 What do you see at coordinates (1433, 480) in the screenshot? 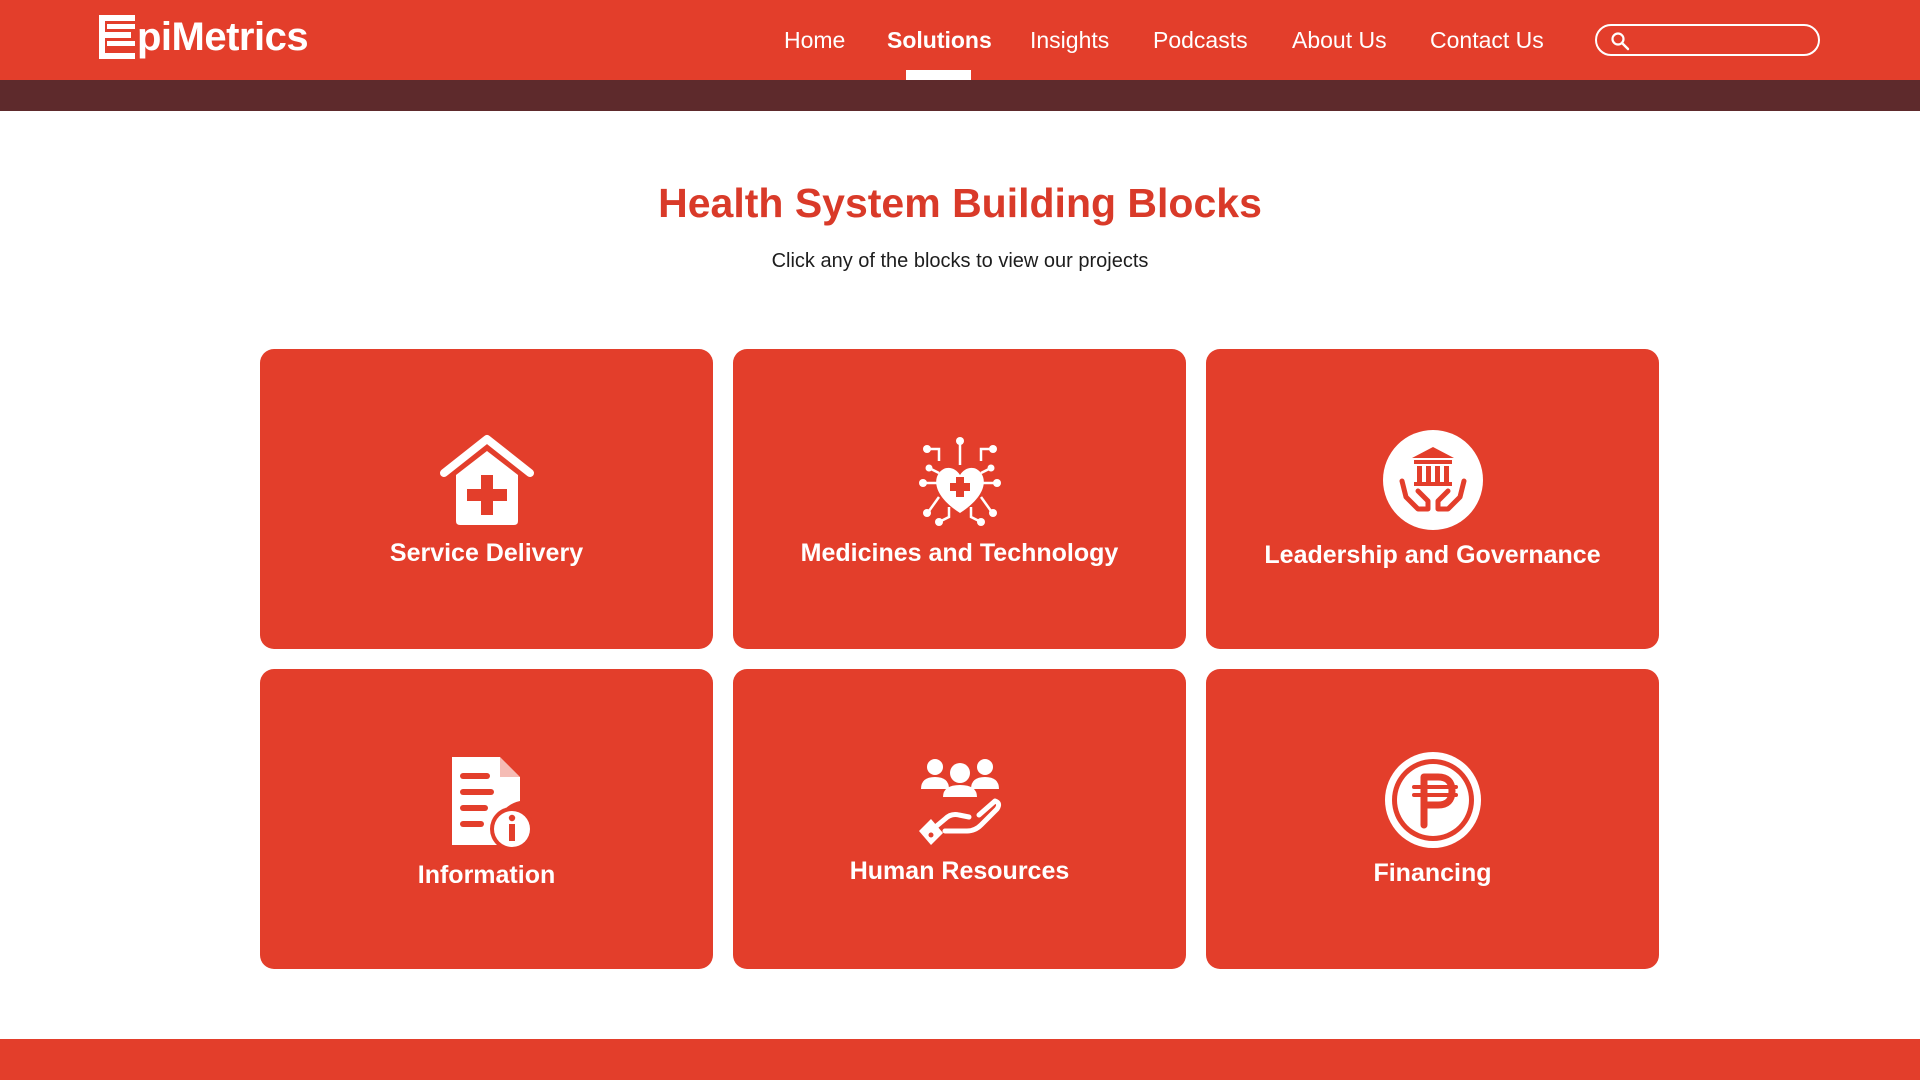
I see `hands-building-icon` at bounding box center [1433, 480].